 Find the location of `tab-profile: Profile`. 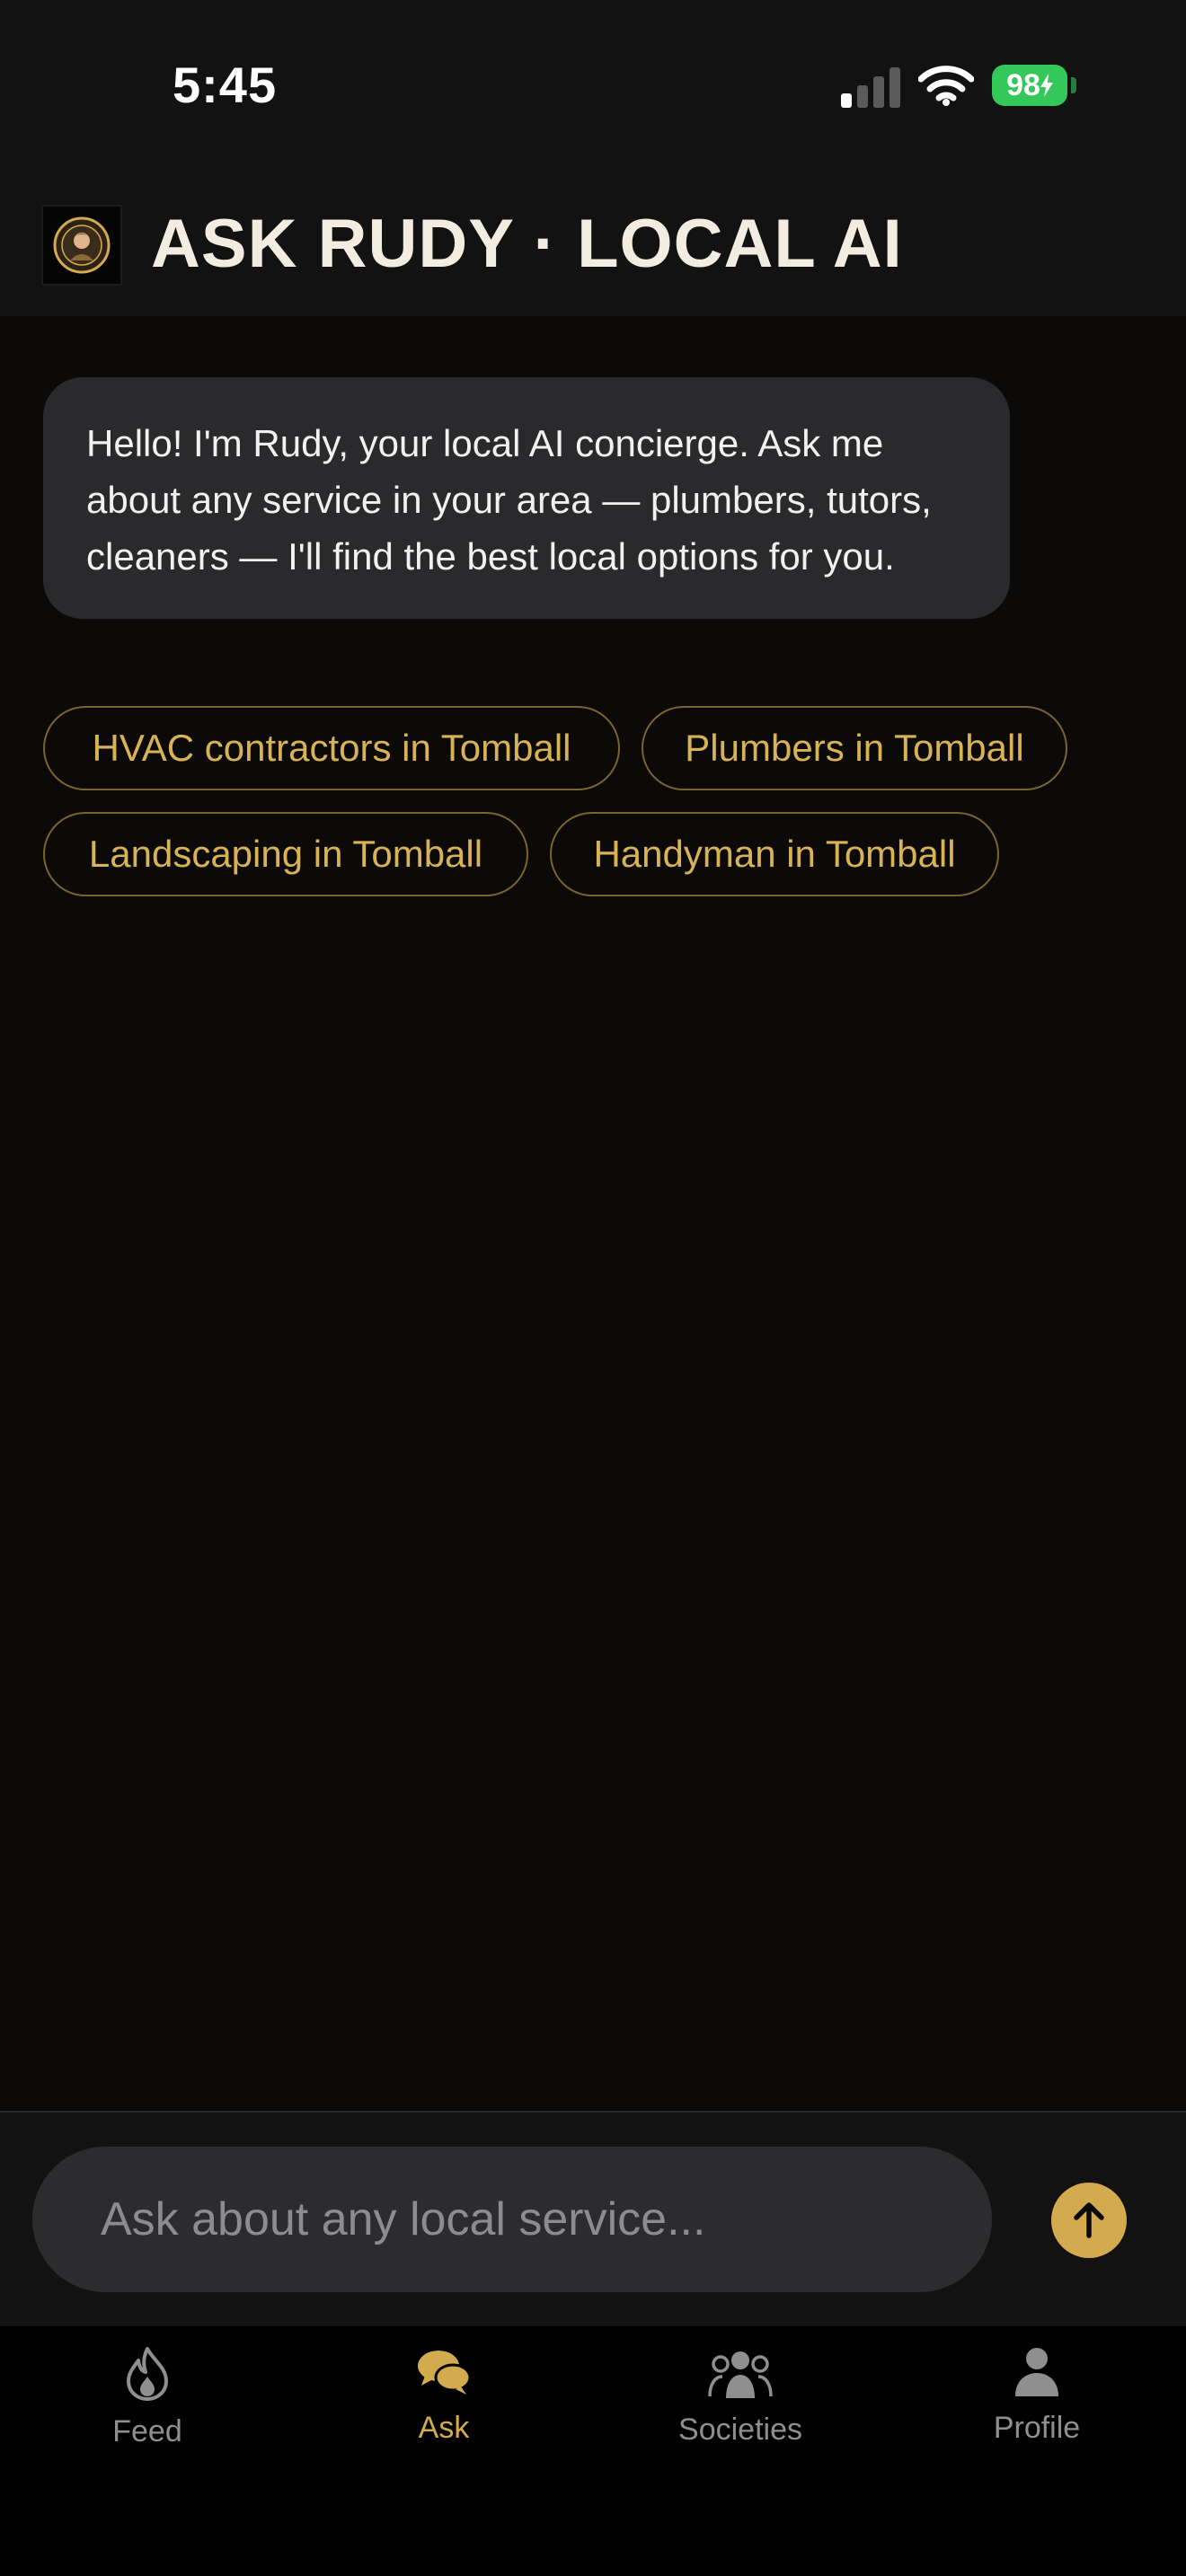

tab-profile: Profile is located at coordinates (1037, 2400).